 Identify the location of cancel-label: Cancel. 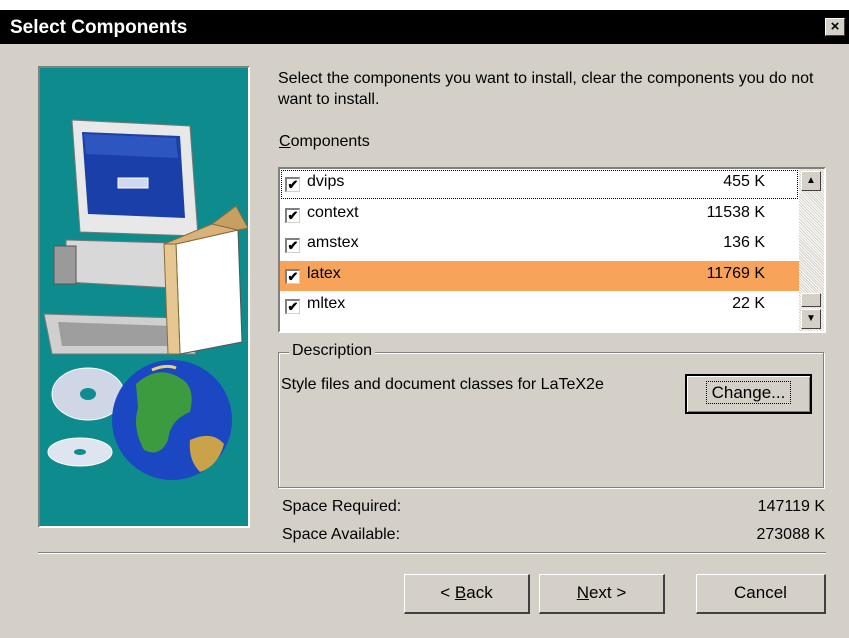
(760, 592).